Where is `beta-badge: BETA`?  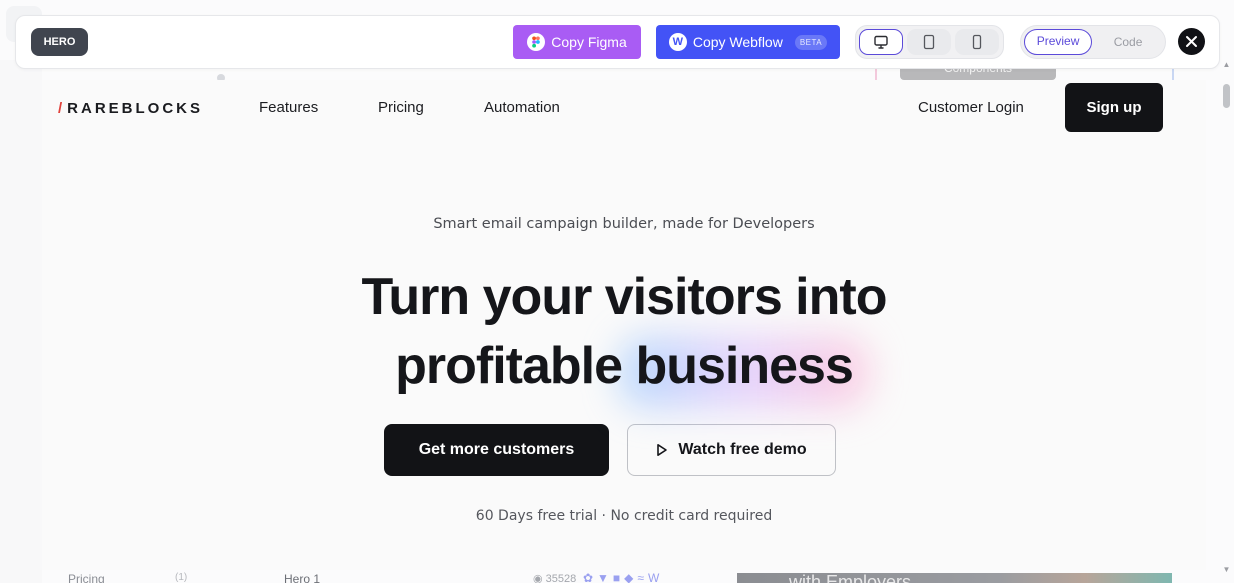
beta-badge: BETA is located at coordinates (811, 42).